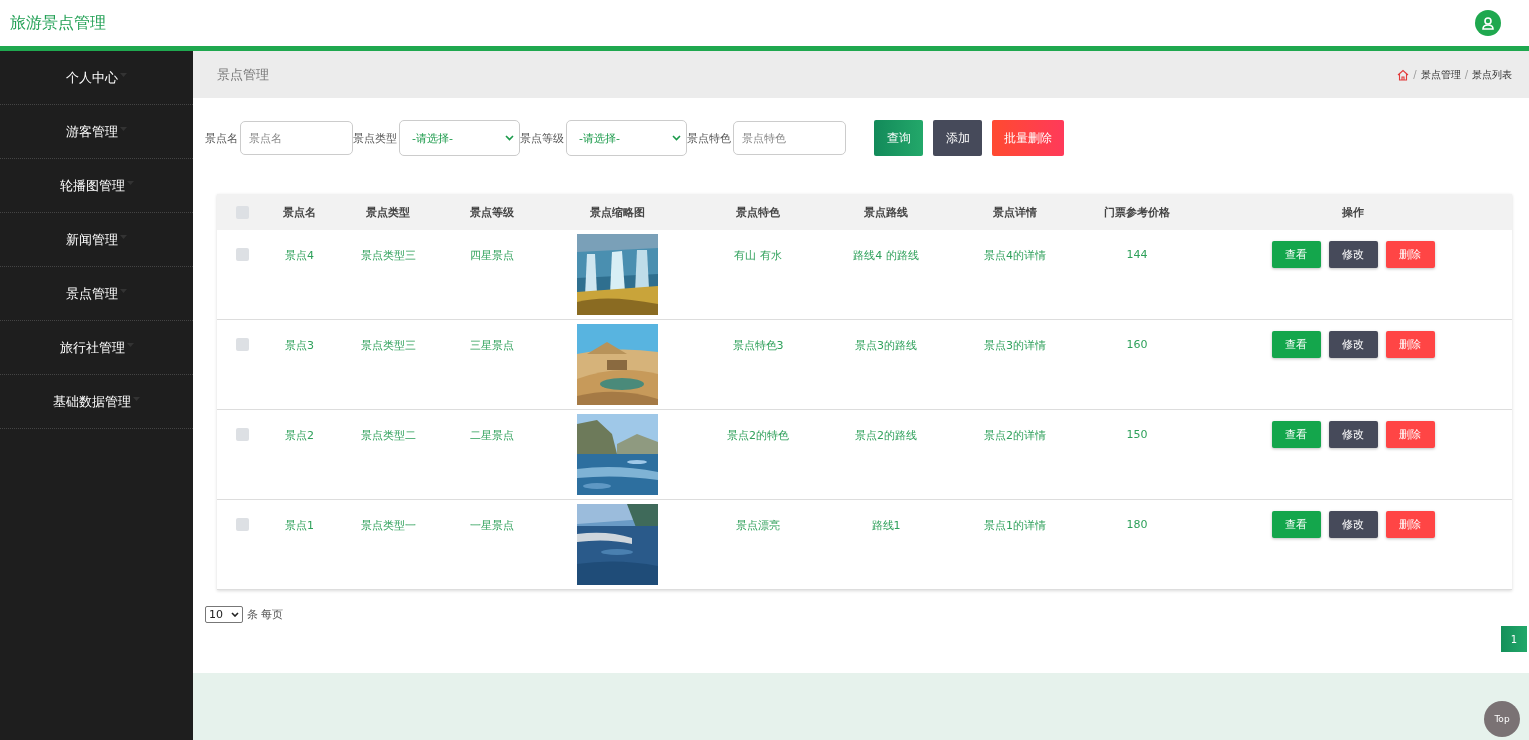 This screenshot has width=1529, height=740. I want to click on table-cell: 景点4, so click(299, 255).